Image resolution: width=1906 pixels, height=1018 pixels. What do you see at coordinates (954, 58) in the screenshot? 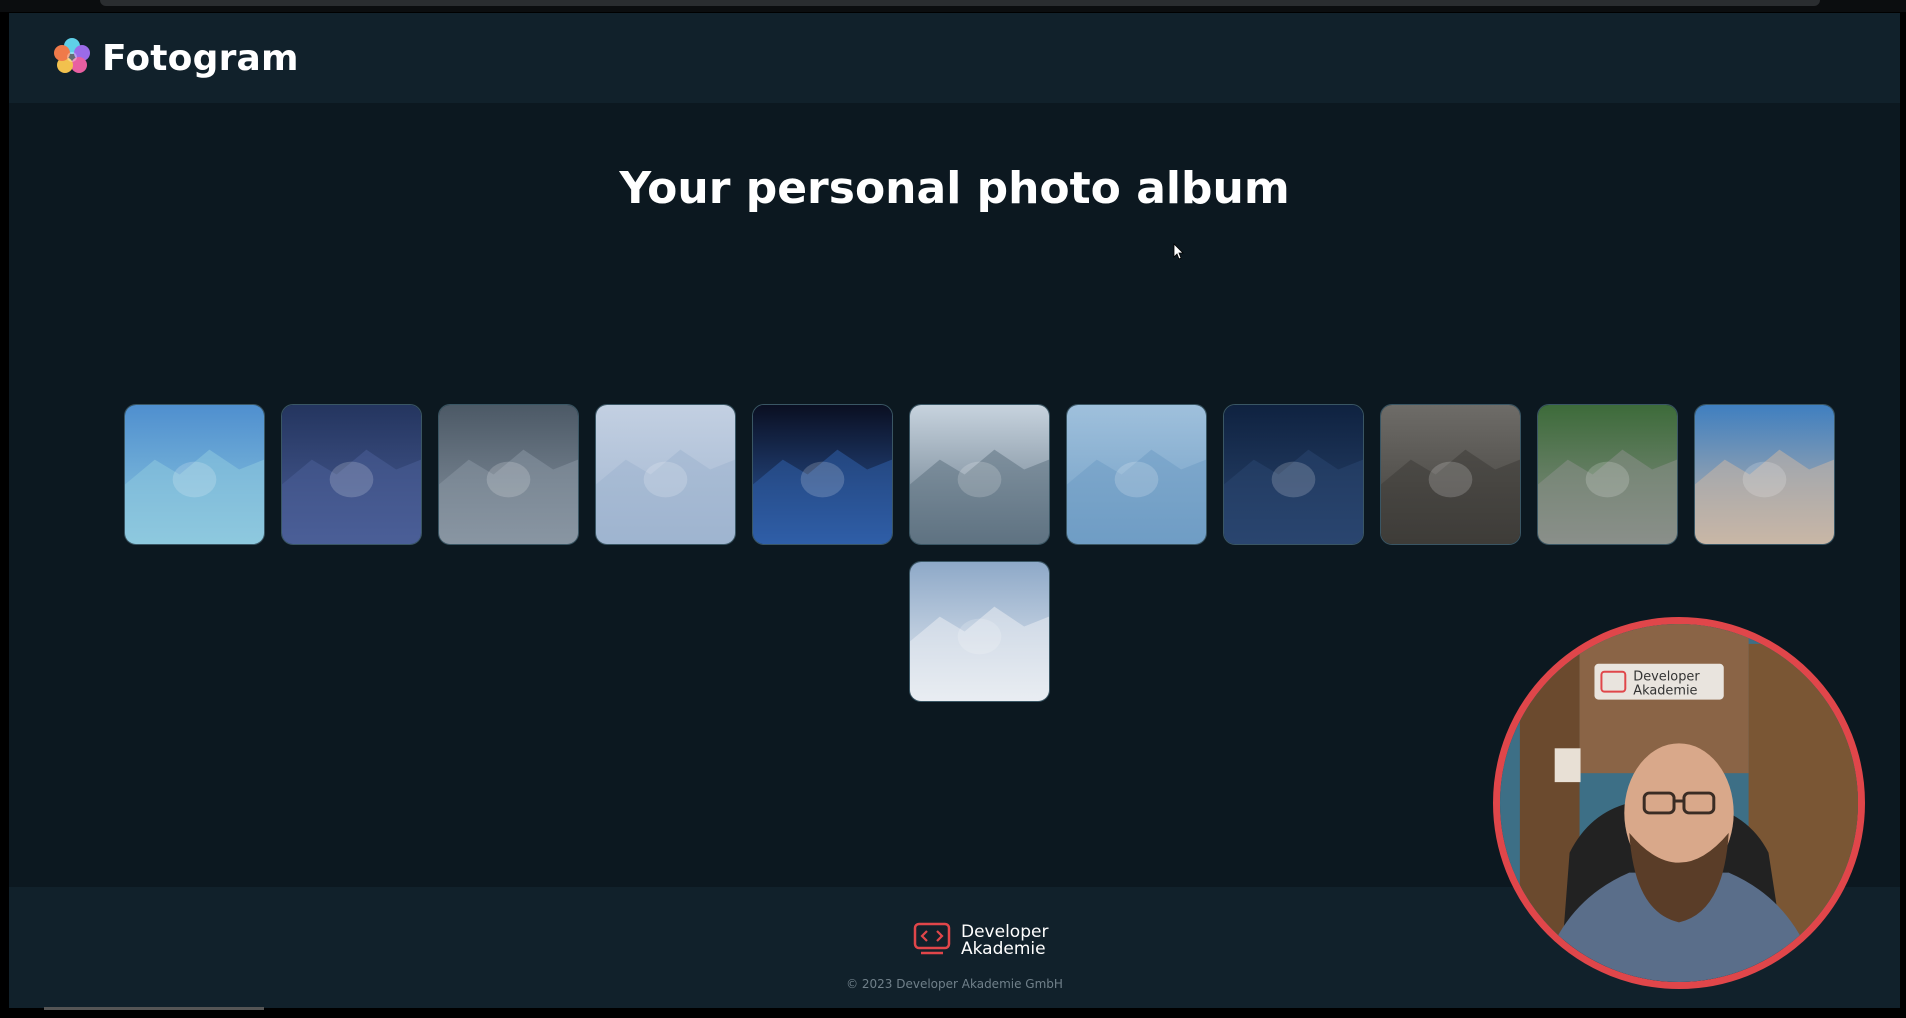
I see `site-header: Fotogram` at bounding box center [954, 58].